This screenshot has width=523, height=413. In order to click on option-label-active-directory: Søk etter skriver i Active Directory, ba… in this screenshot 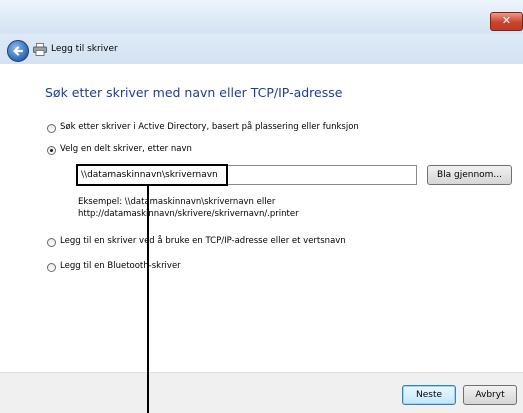, I will do `click(209, 127)`.